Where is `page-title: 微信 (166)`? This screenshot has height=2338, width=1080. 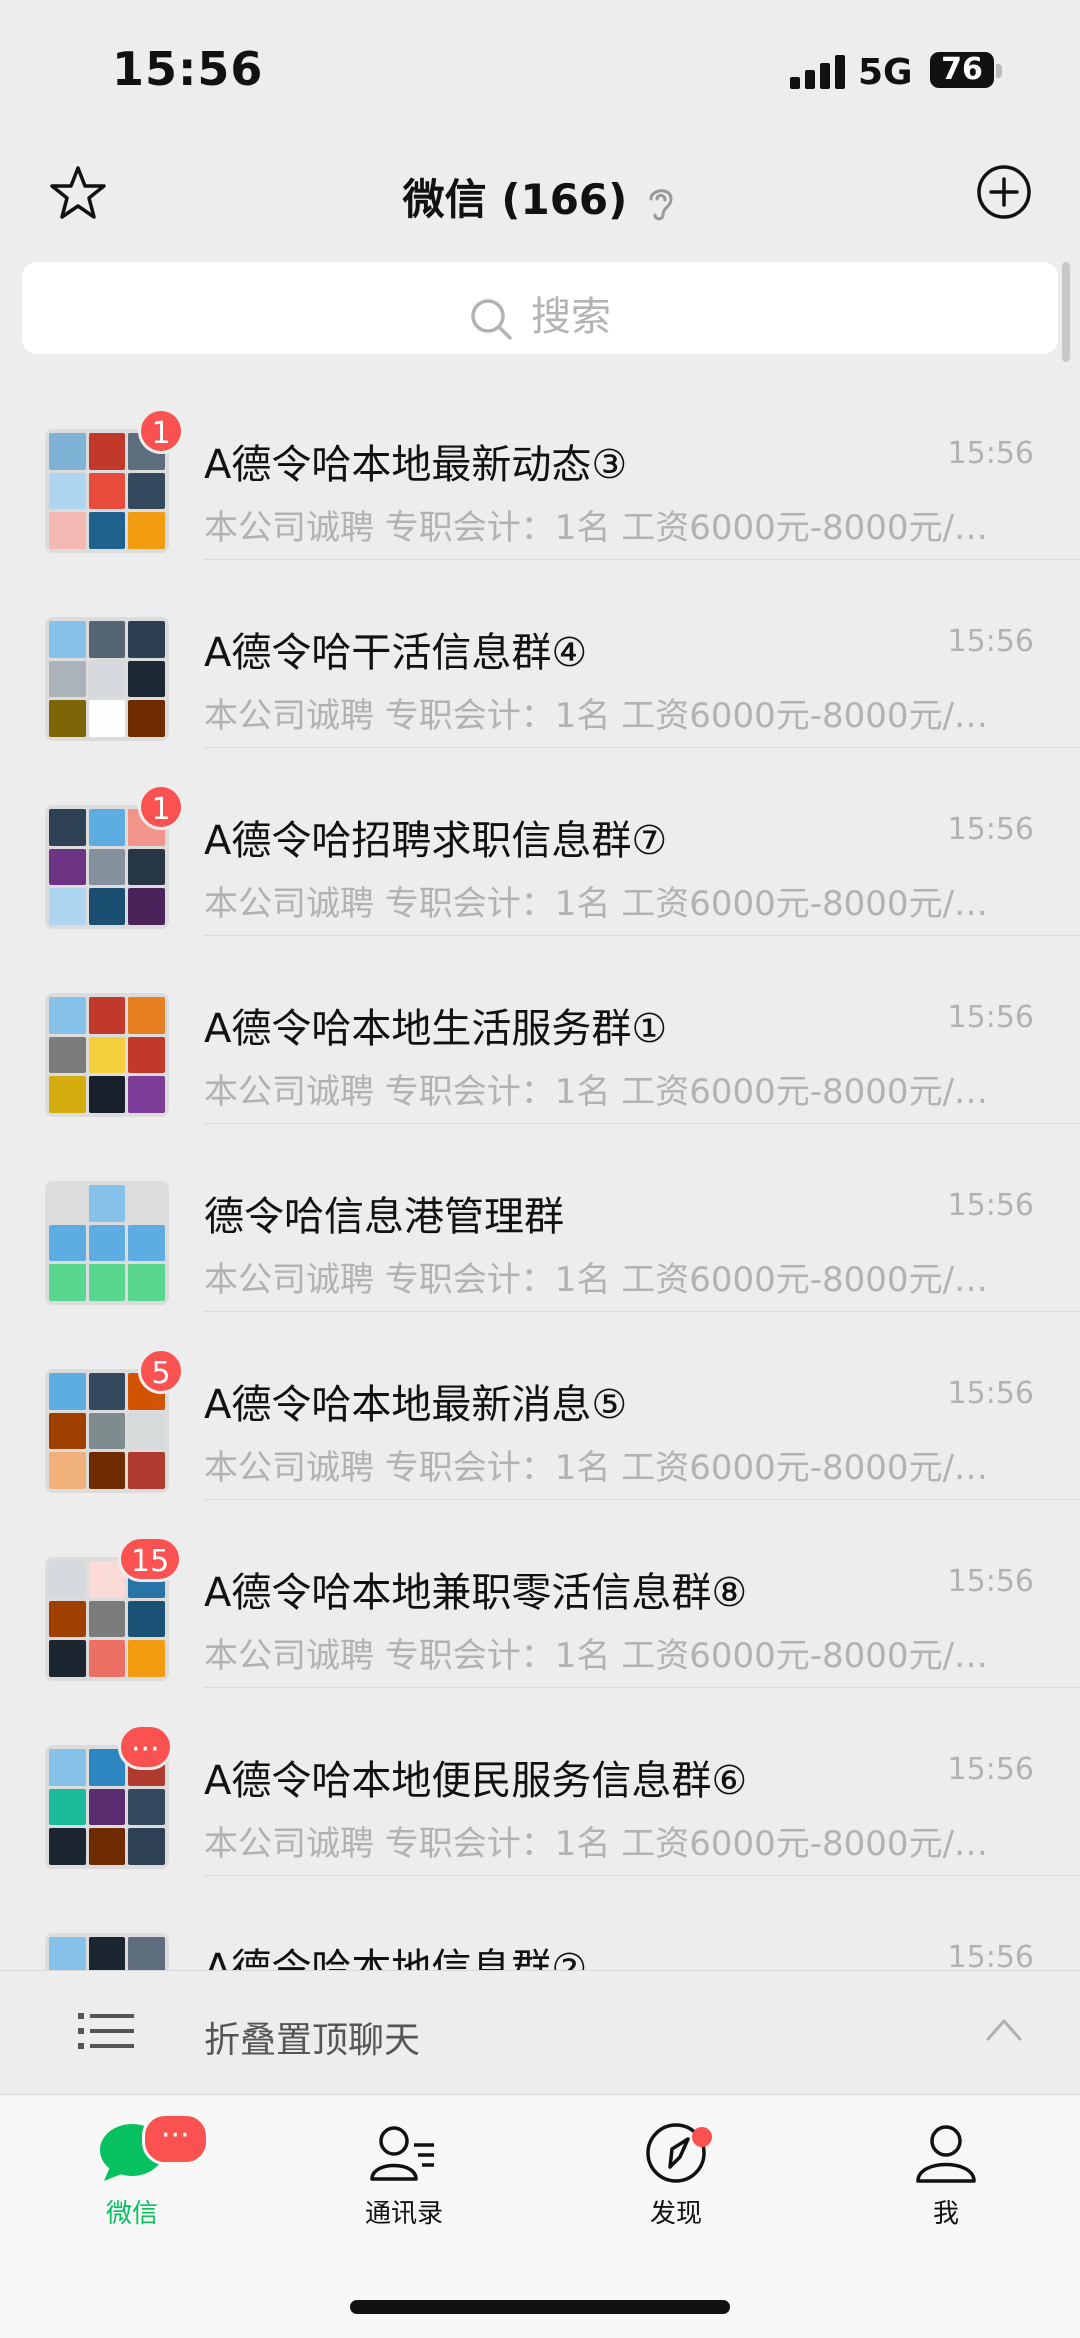 page-title: 微信 (166) is located at coordinates (515, 199).